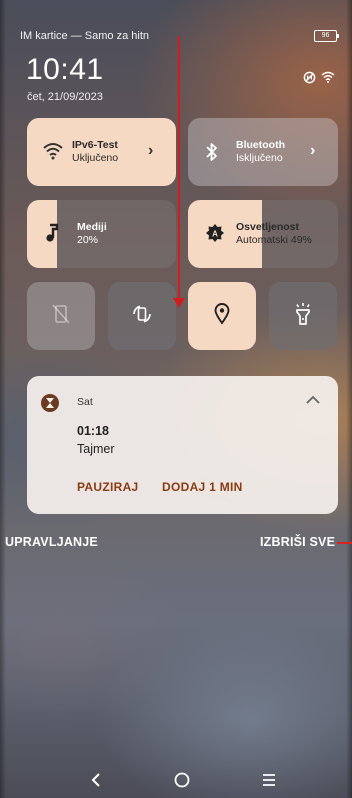 This screenshot has height=798, width=352. I want to click on status-icons, so click(321, 77).